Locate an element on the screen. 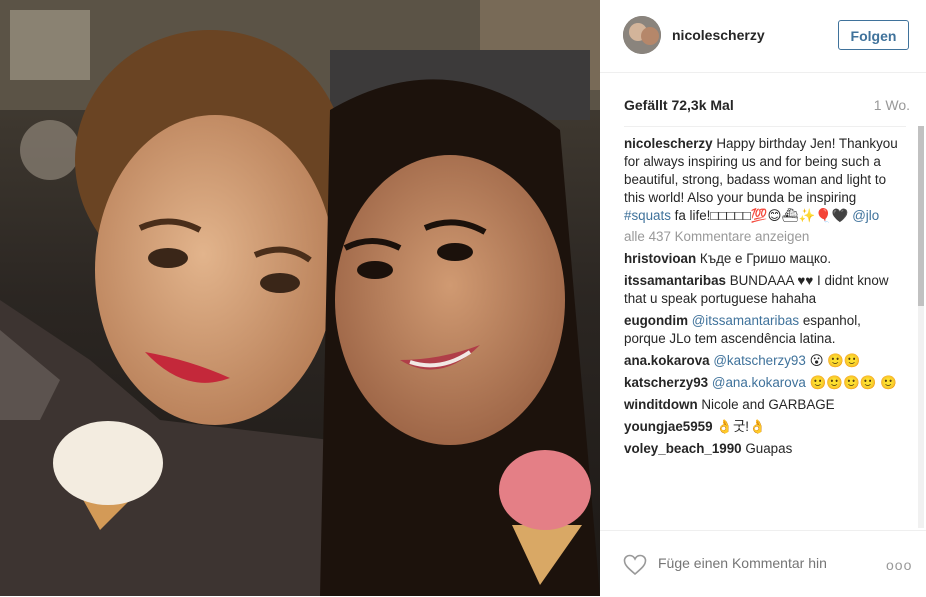 This screenshot has height=597, width=926. comment-text: 👌굿!👌 is located at coordinates (741, 426).